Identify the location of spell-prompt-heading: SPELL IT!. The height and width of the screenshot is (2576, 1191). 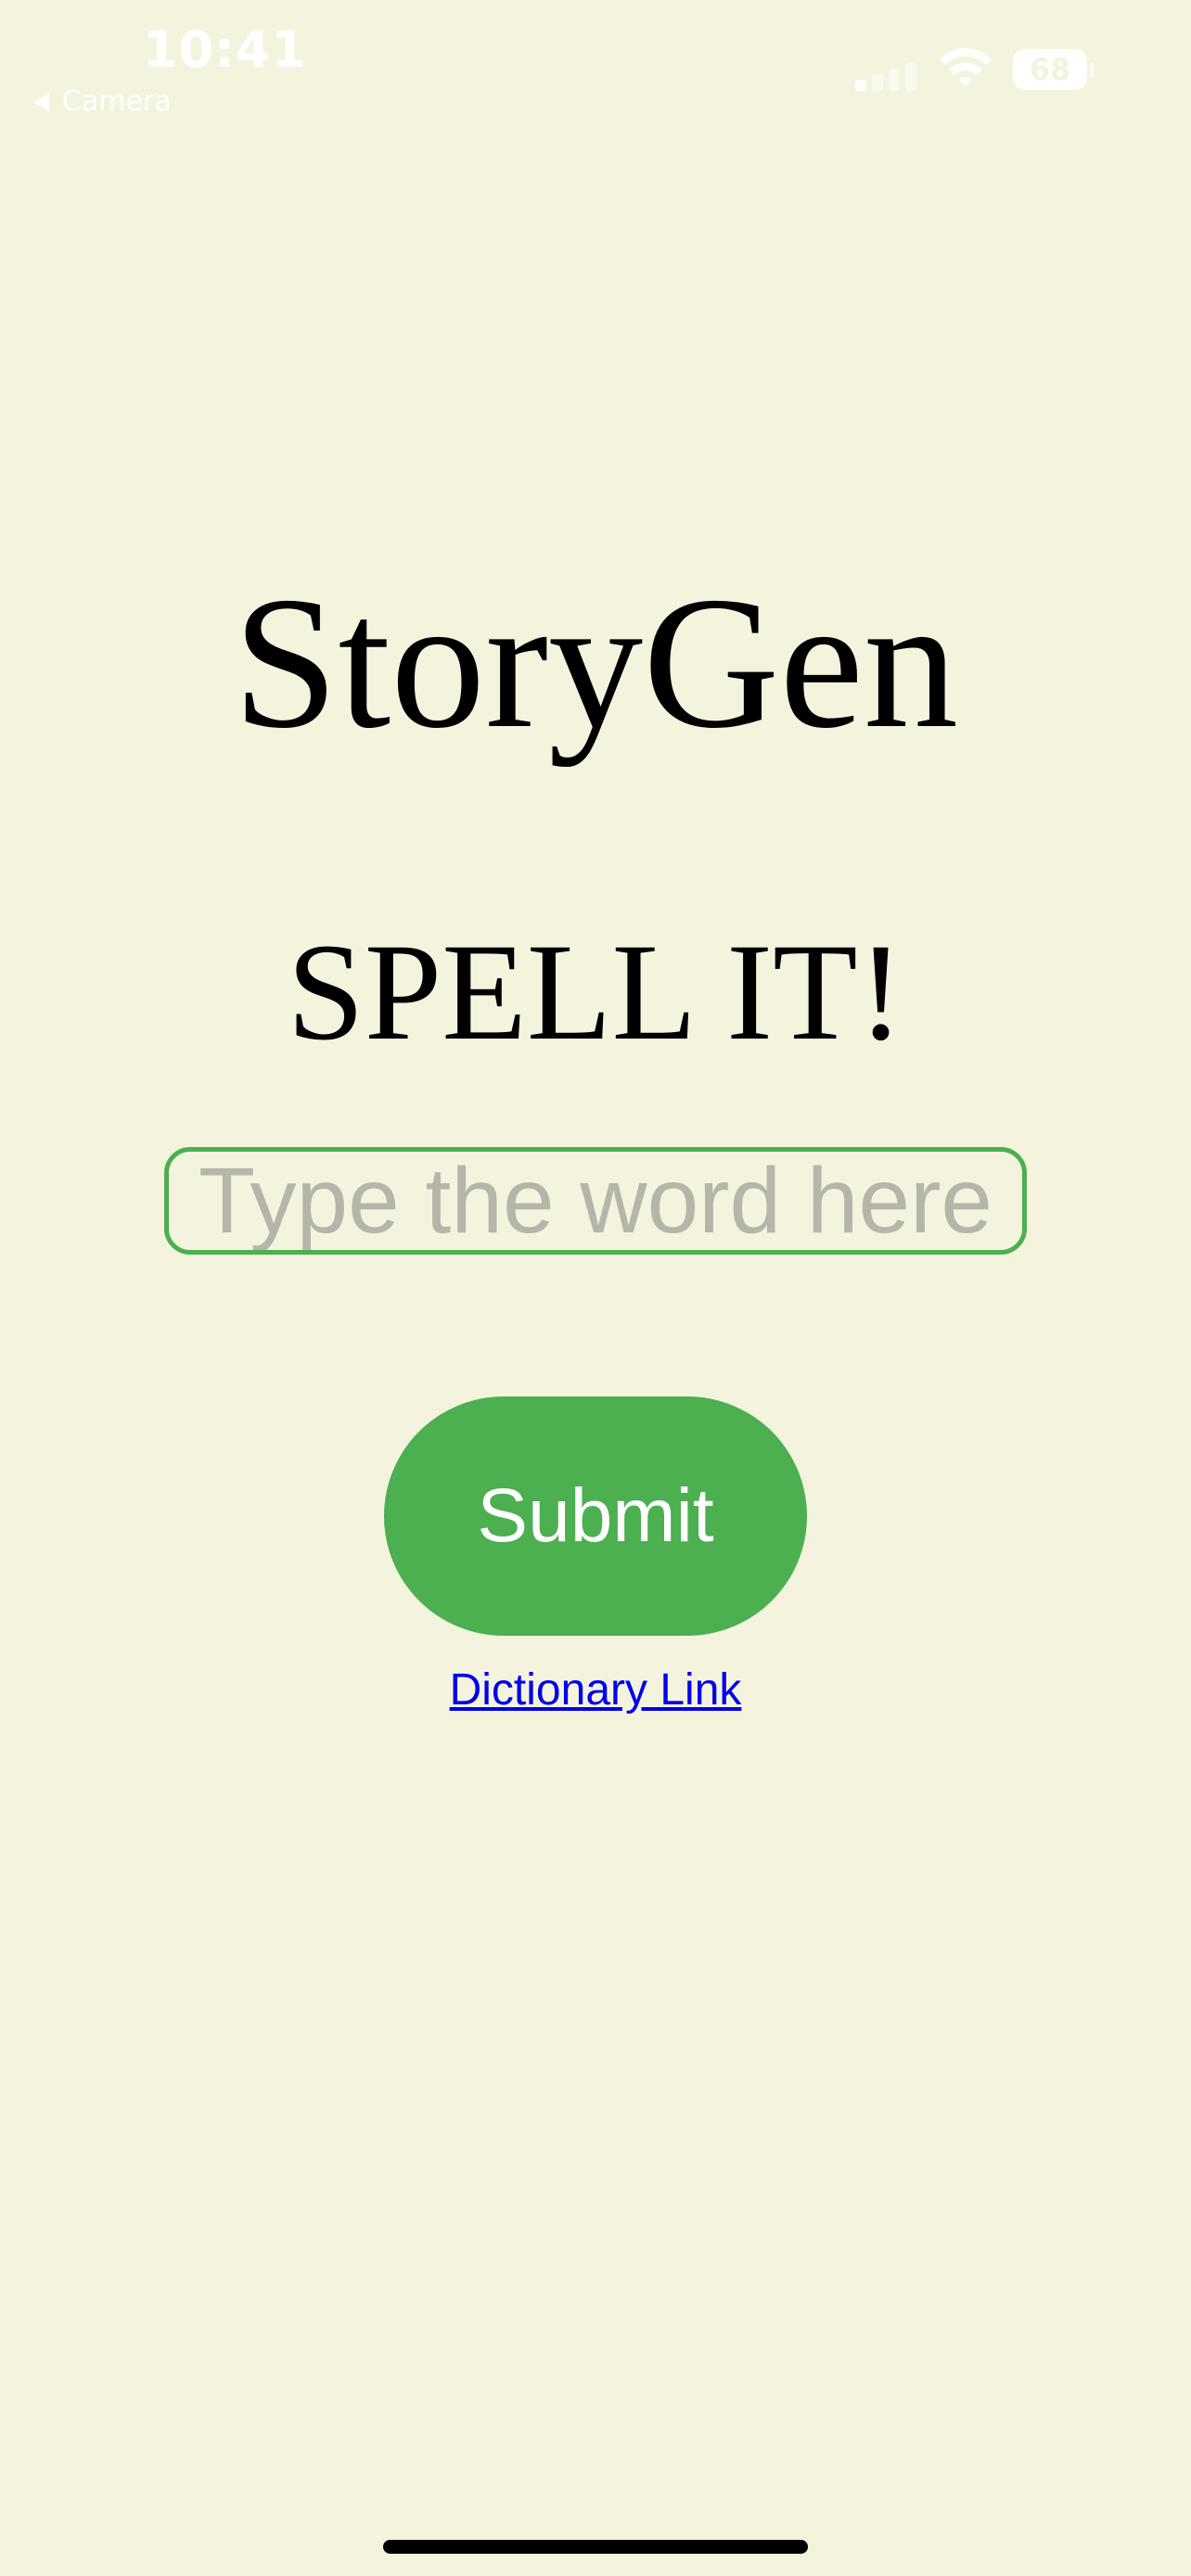
(595, 992).